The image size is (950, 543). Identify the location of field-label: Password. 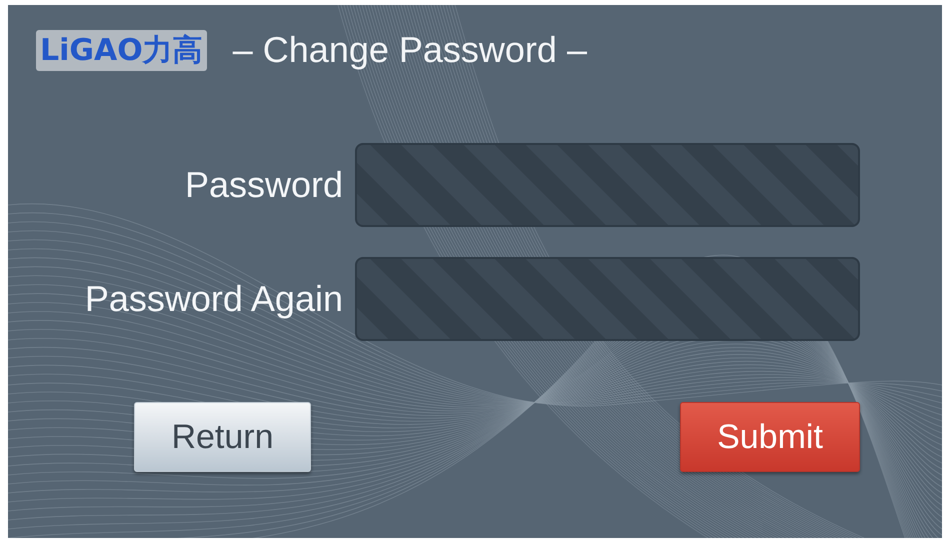
(263, 185).